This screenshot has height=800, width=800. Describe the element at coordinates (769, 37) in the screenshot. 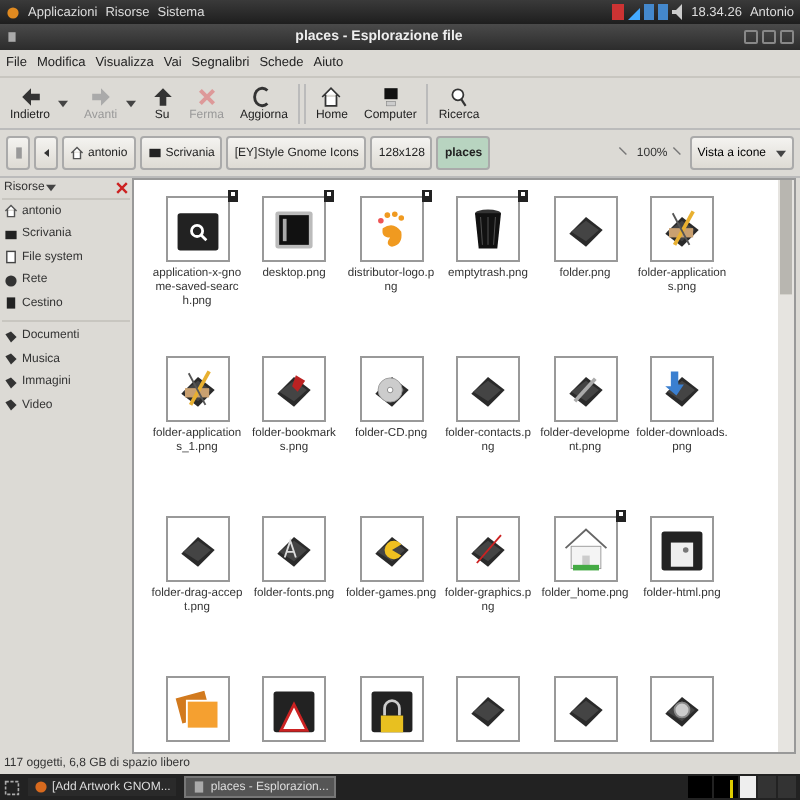

I see `maximize-button` at that location.